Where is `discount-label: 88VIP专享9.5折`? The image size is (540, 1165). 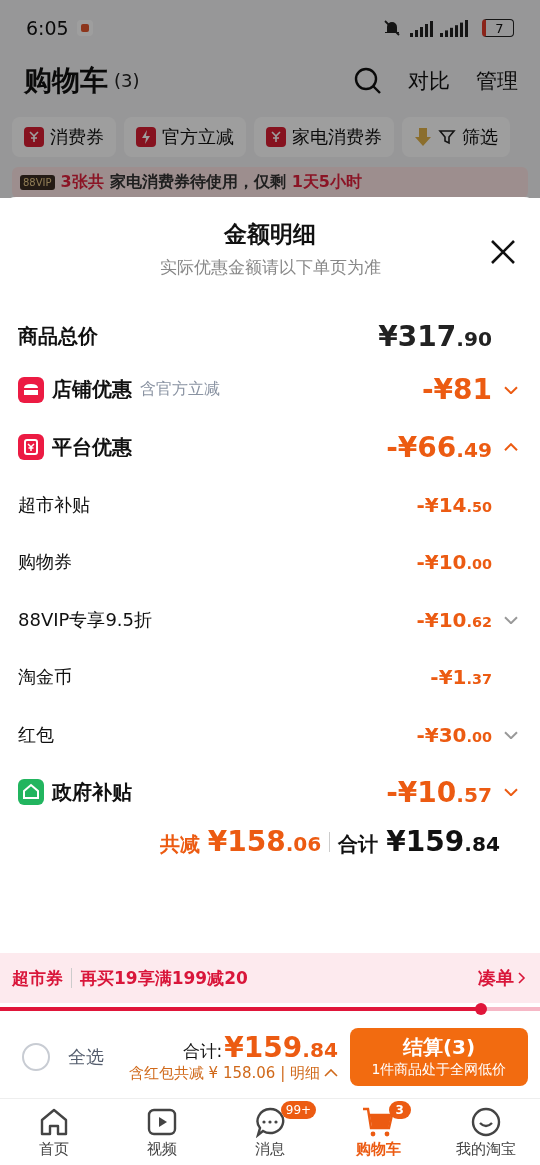
discount-label: 88VIP专享9.5折 is located at coordinates (85, 619).